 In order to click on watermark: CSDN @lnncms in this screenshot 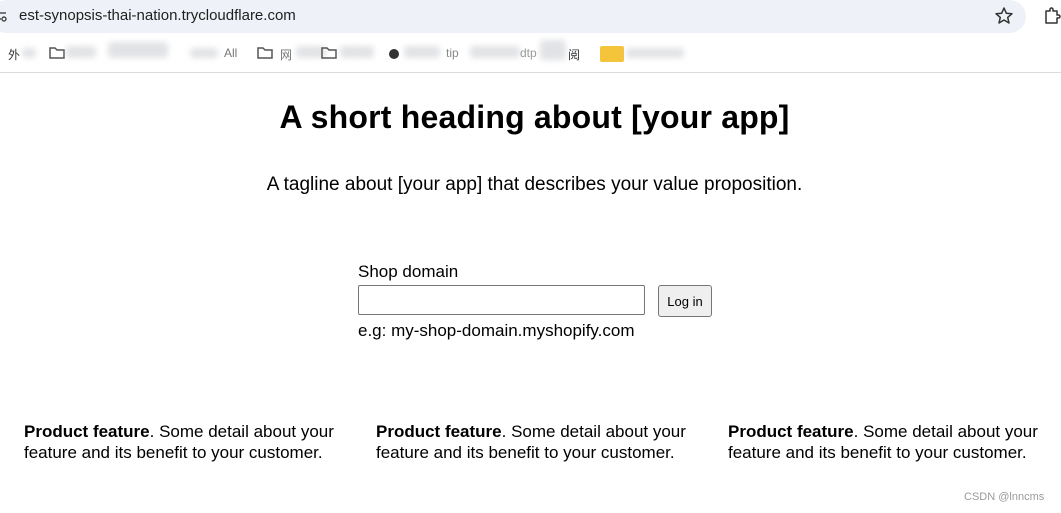, I will do `click(1004, 497)`.